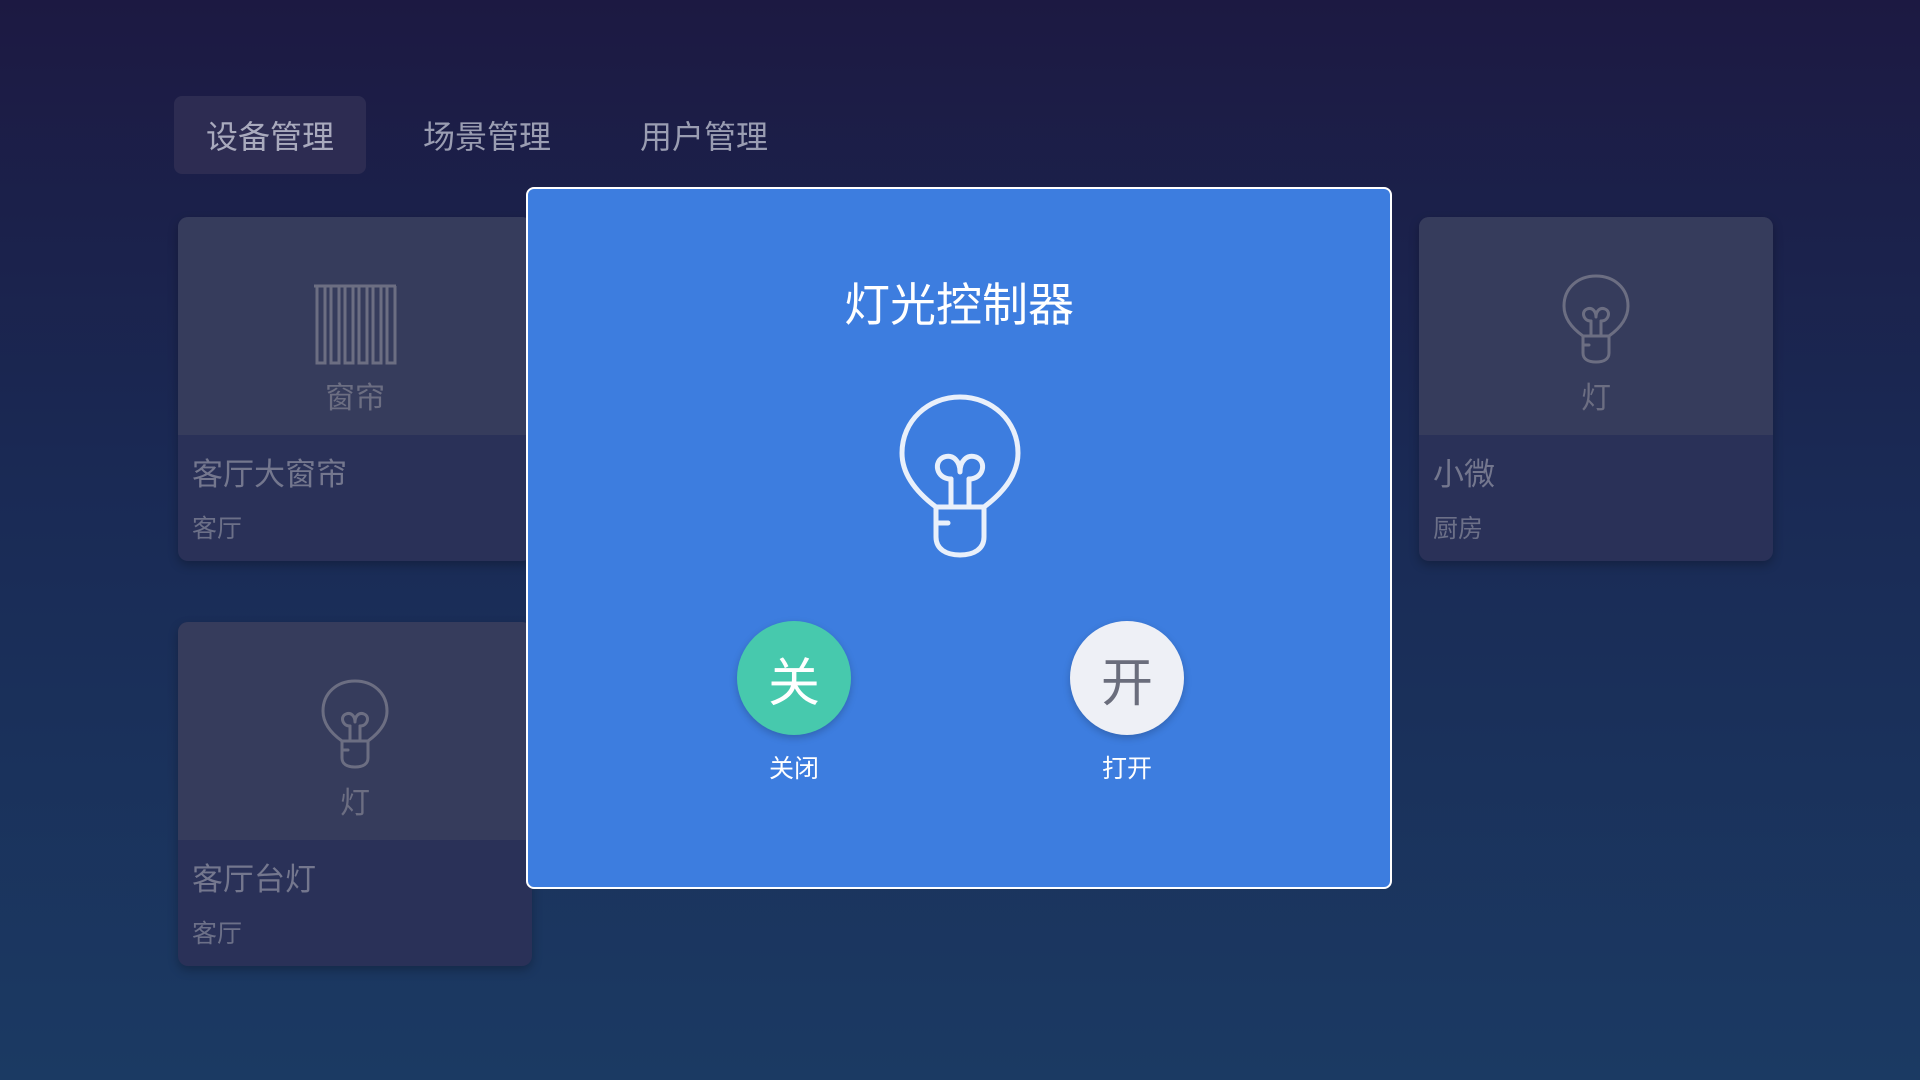 The width and height of the screenshot is (1920, 1080). What do you see at coordinates (355, 398) in the screenshot?
I see `device-type-label: 窗帘` at bounding box center [355, 398].